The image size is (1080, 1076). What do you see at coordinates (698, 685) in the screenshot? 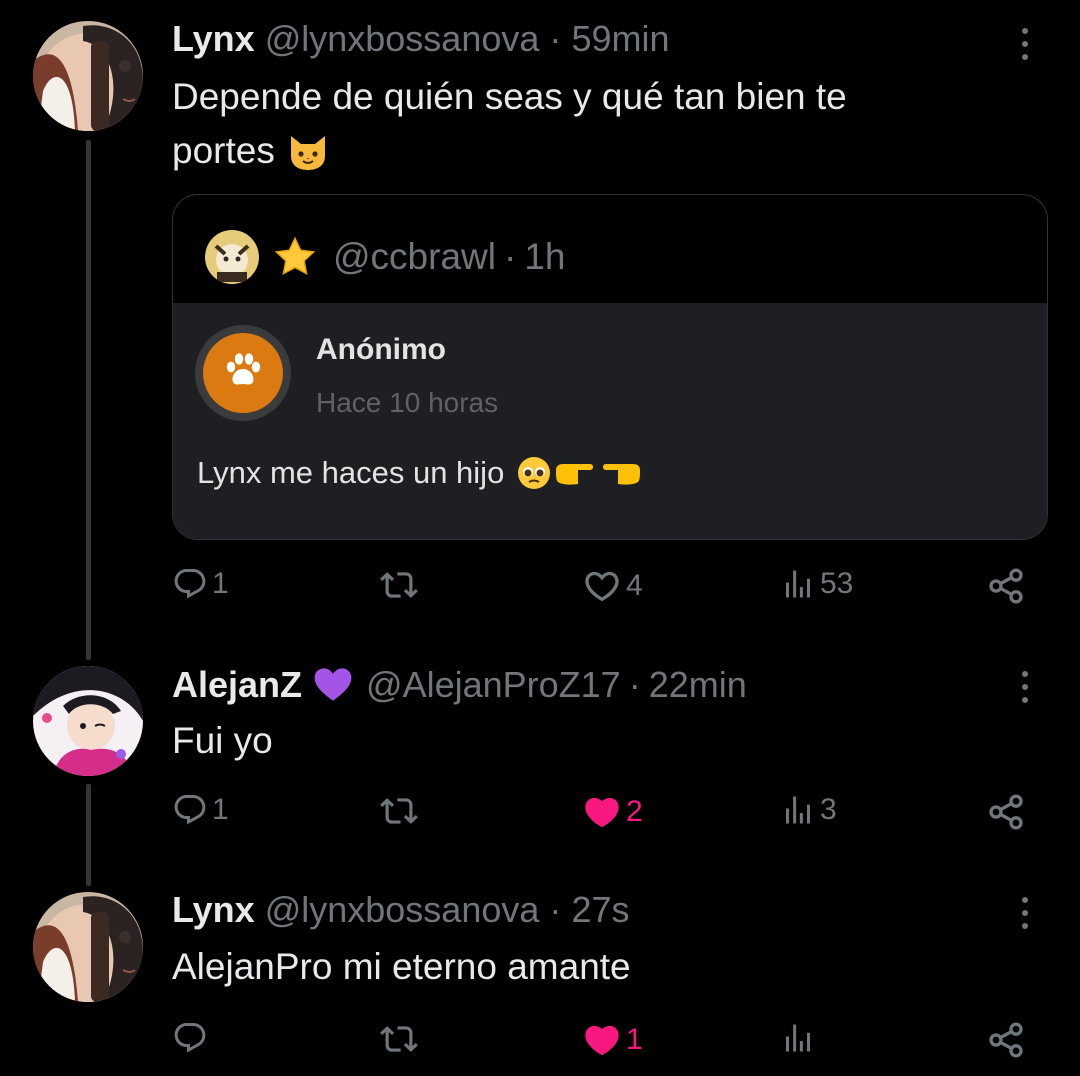
I see `post-time: 22min` at bounding box center [698, 685].